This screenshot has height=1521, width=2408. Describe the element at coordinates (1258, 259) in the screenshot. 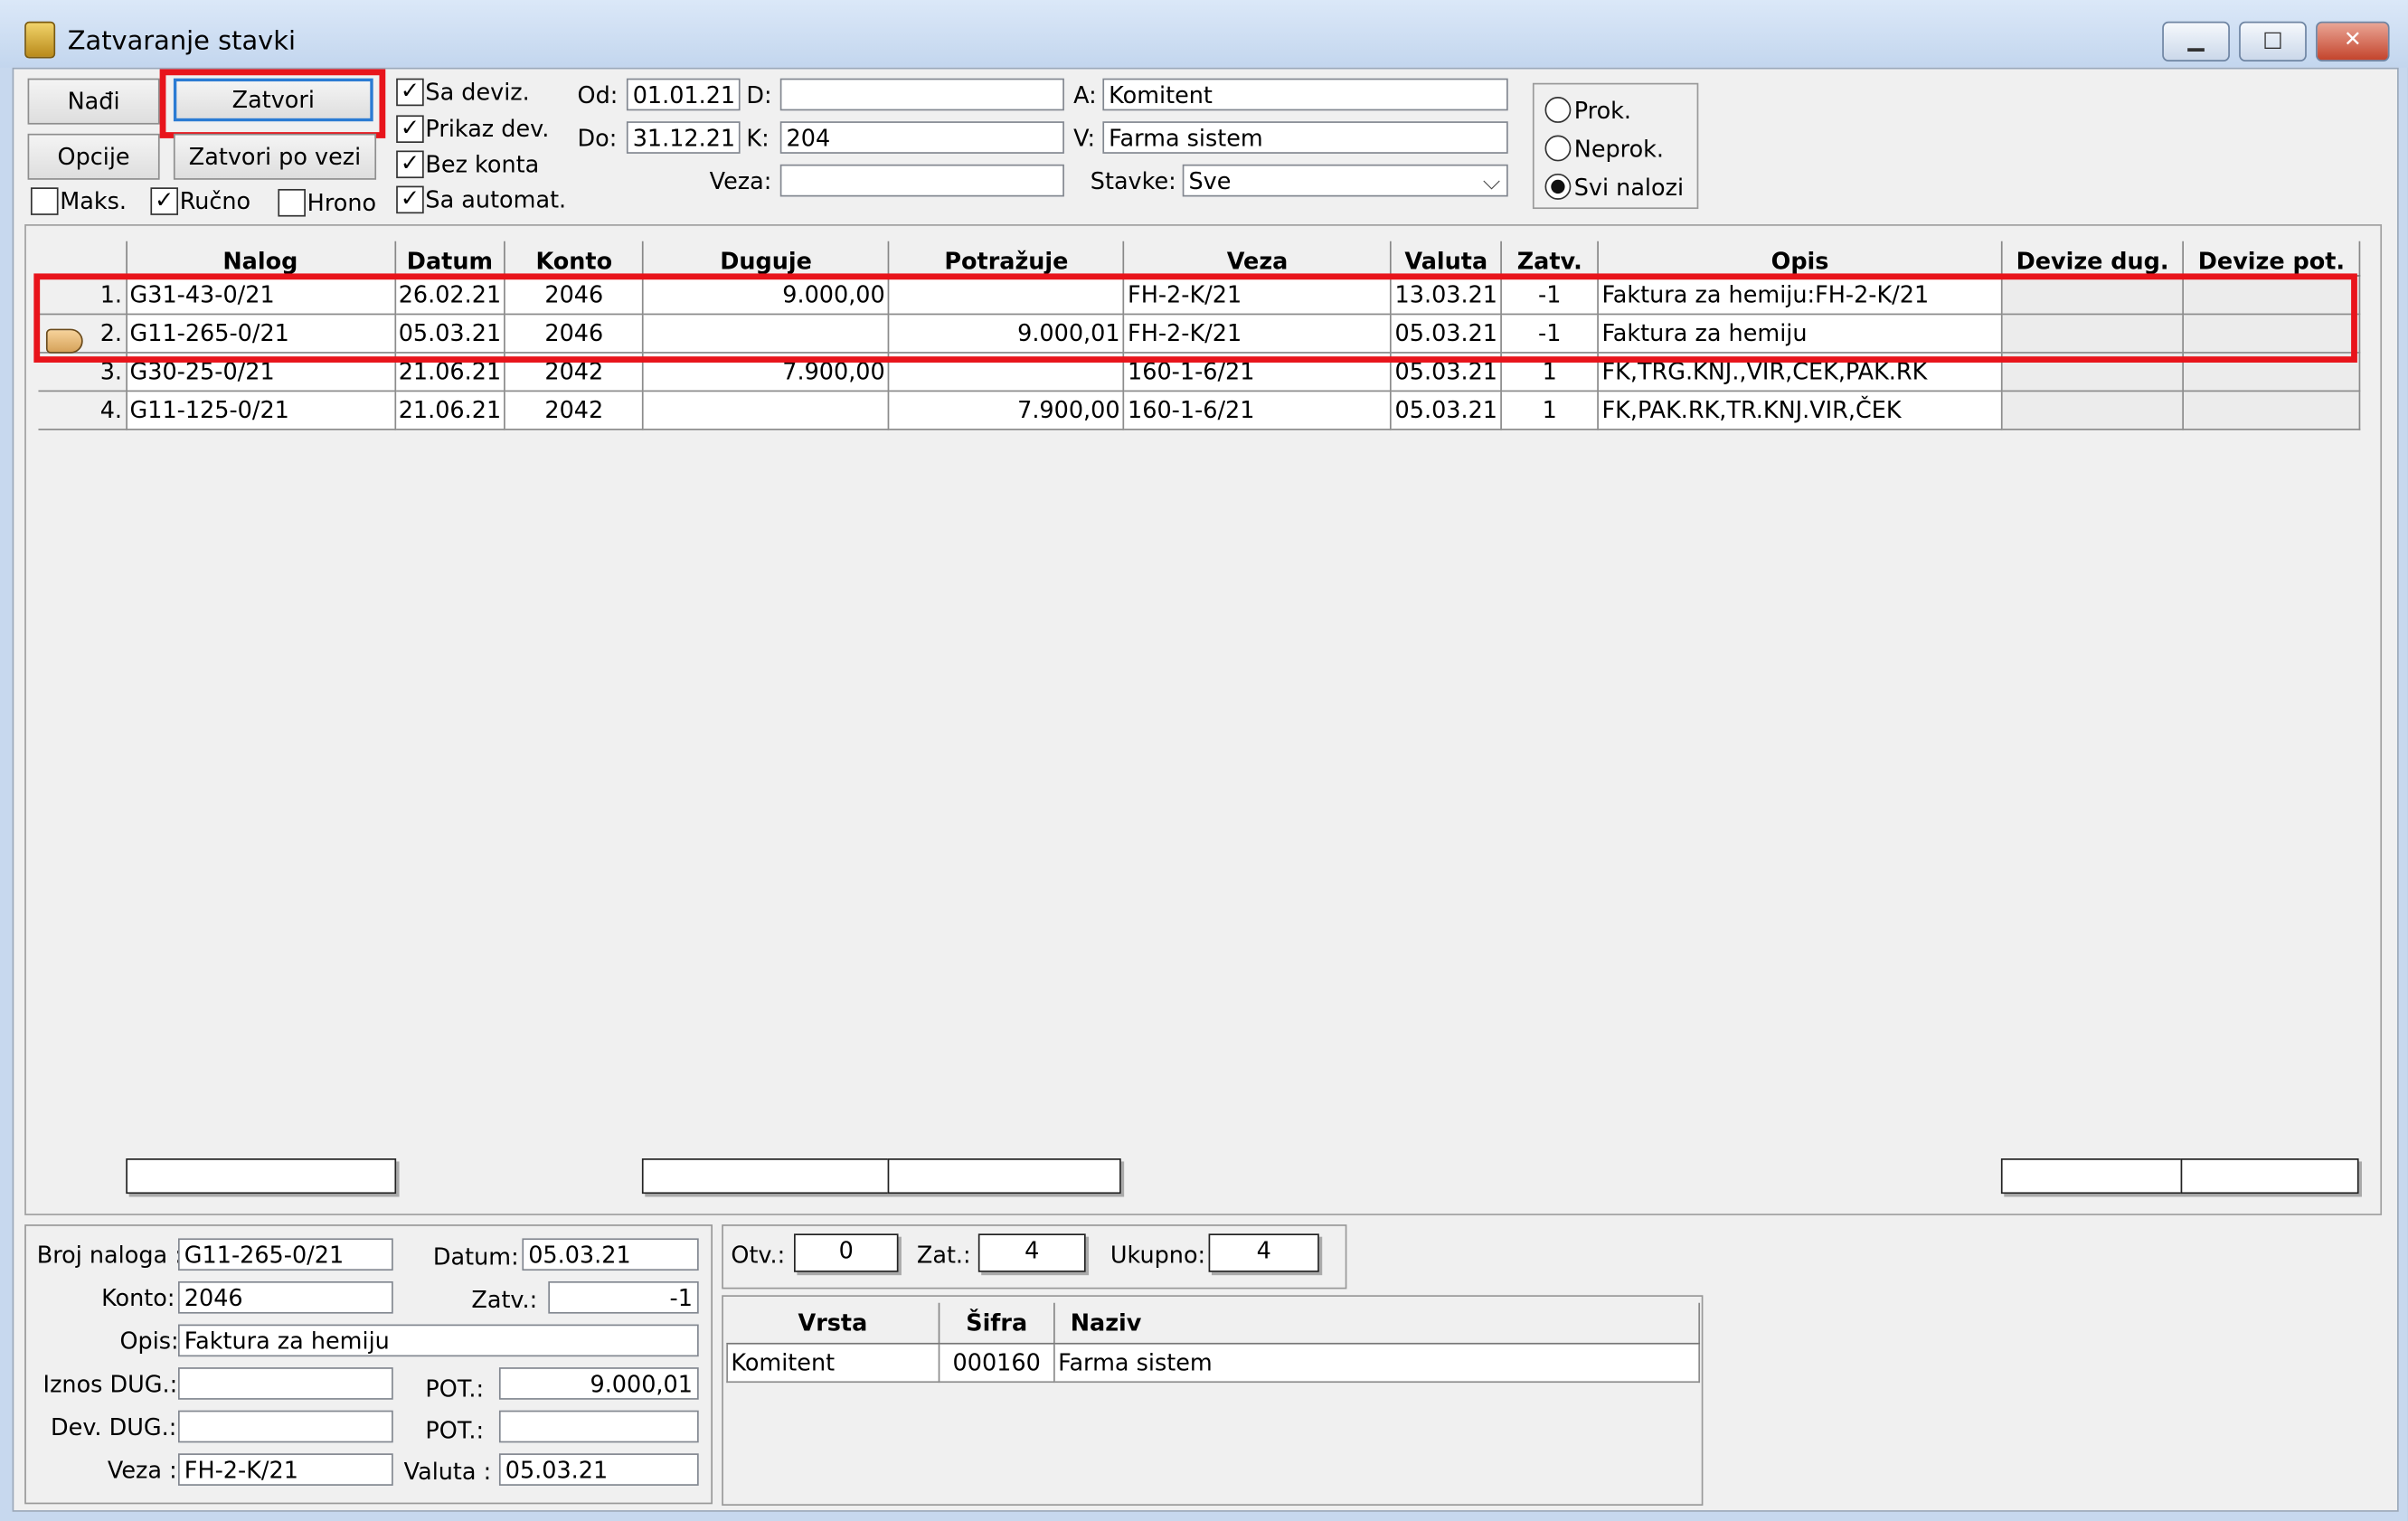

I see `column-header-veza: Veza` at that location.